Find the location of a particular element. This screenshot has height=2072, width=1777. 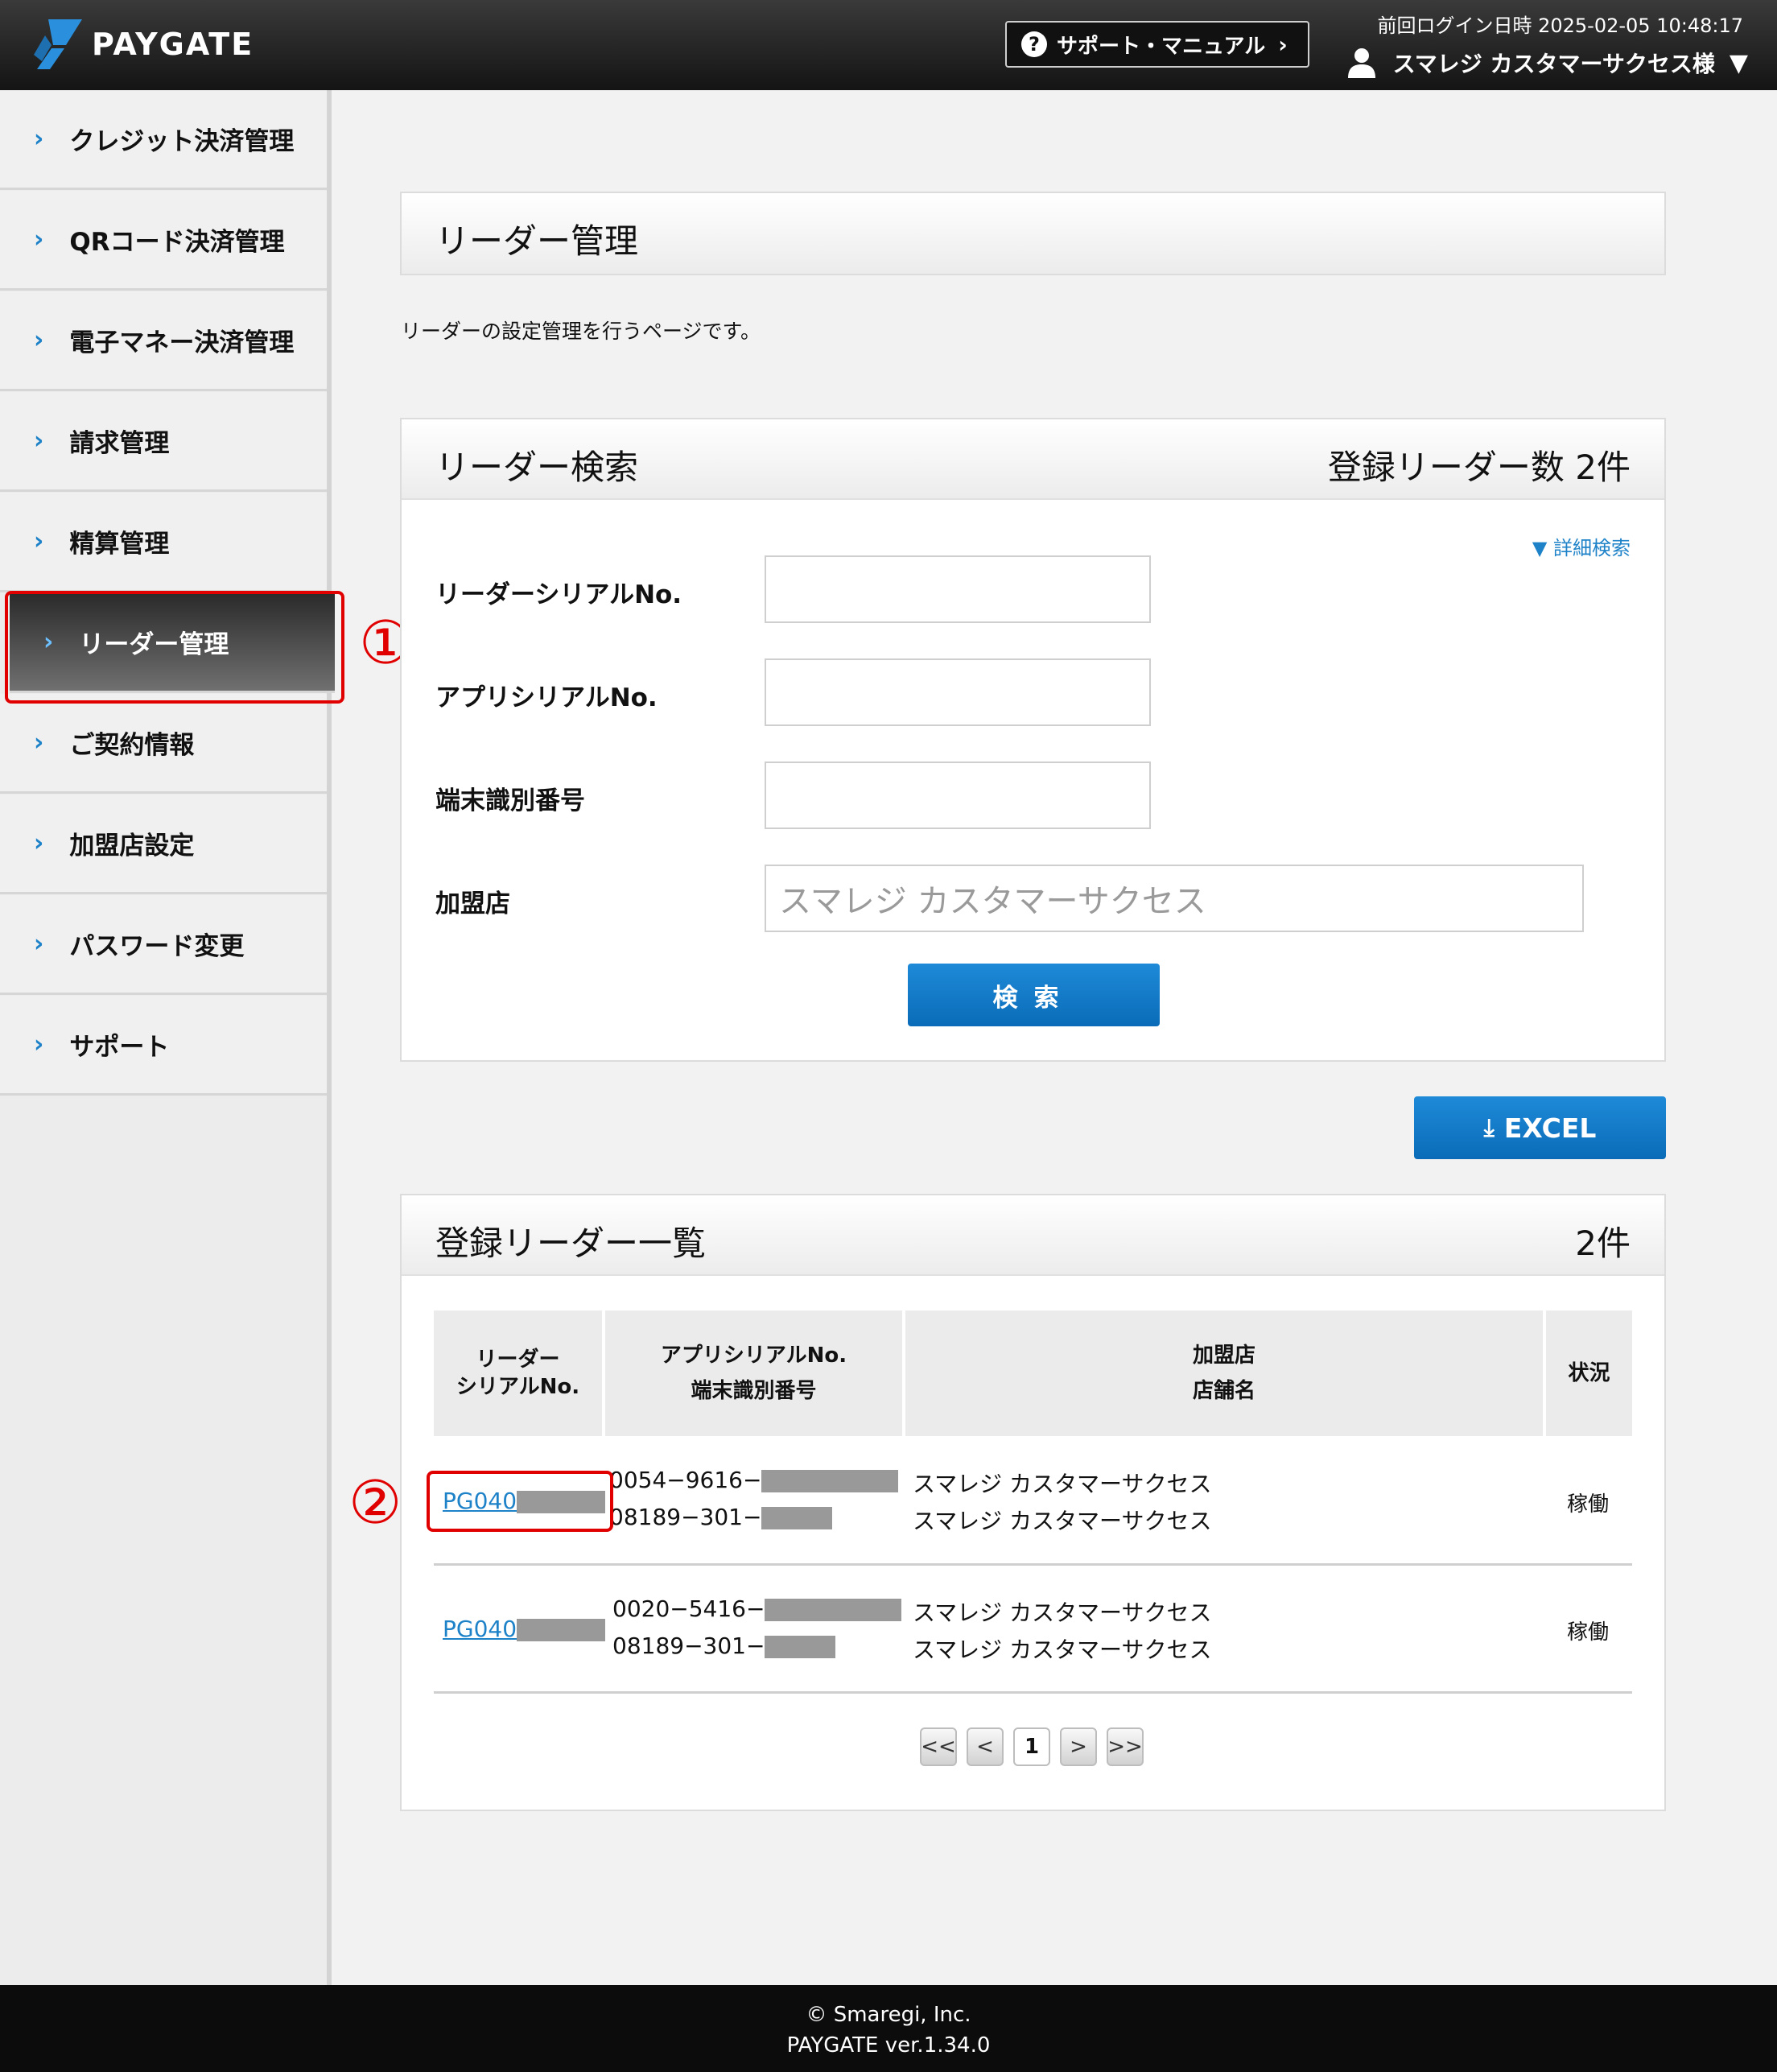

app-serial-input is located at coordinates (958, 692).